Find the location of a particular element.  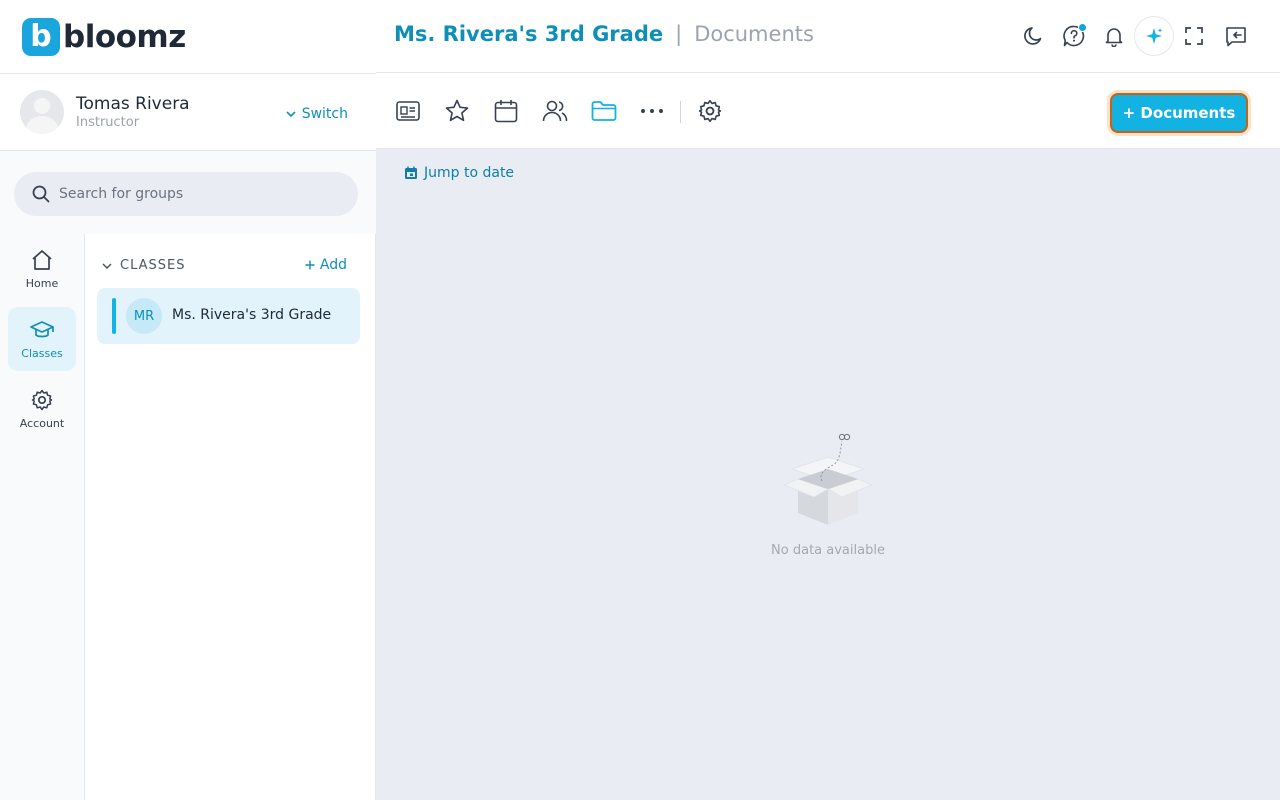

search-input is located at coordinates (194, 194).